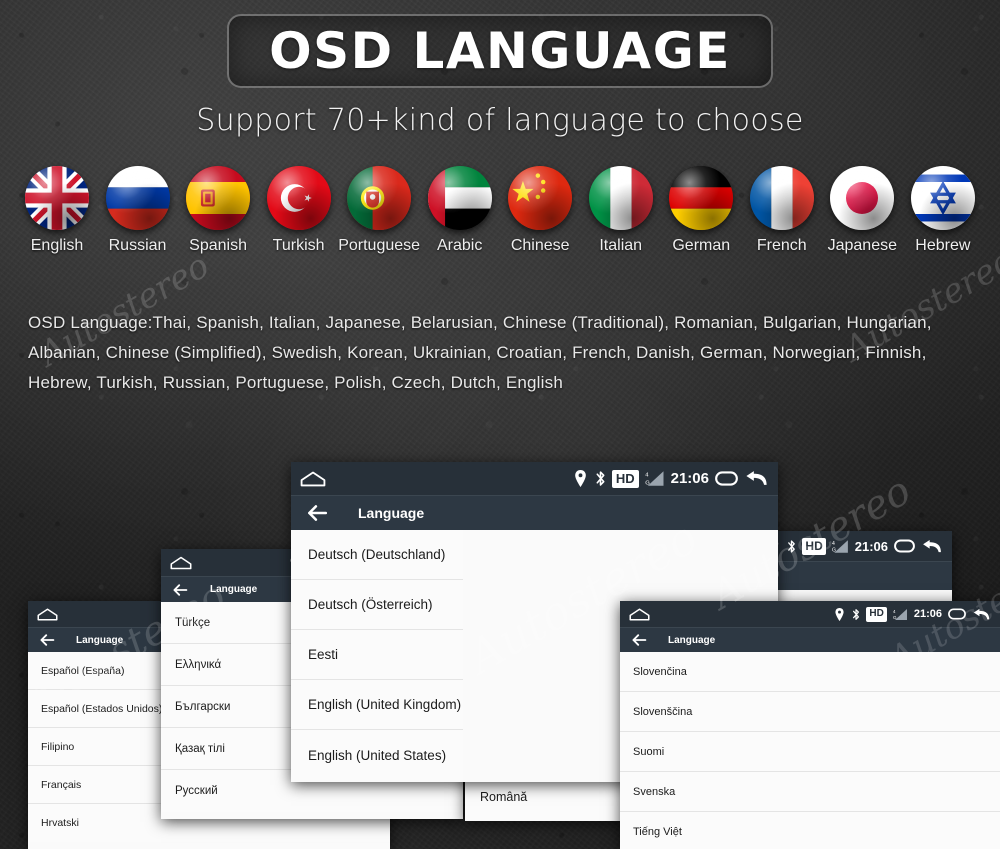 The image size is (1000, 849). I want to click on list-item: English (United Kingdom), so click(377, 705).